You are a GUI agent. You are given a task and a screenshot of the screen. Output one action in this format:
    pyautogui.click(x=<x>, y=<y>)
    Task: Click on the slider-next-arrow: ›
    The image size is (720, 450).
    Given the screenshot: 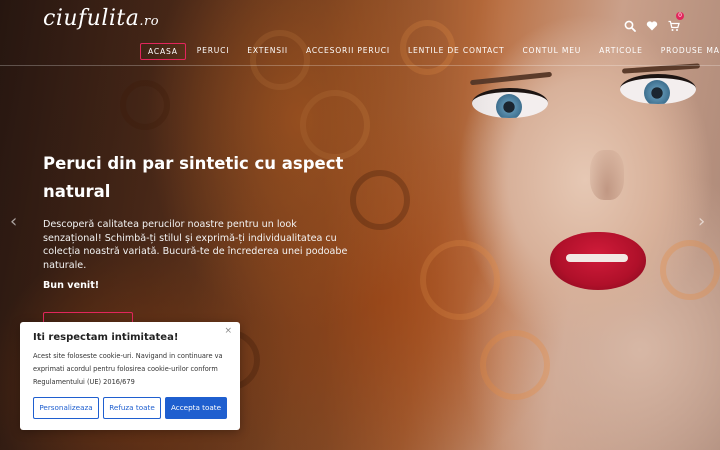 What is the action you would take?
    pyautogui.click(x=701, y=221)
    